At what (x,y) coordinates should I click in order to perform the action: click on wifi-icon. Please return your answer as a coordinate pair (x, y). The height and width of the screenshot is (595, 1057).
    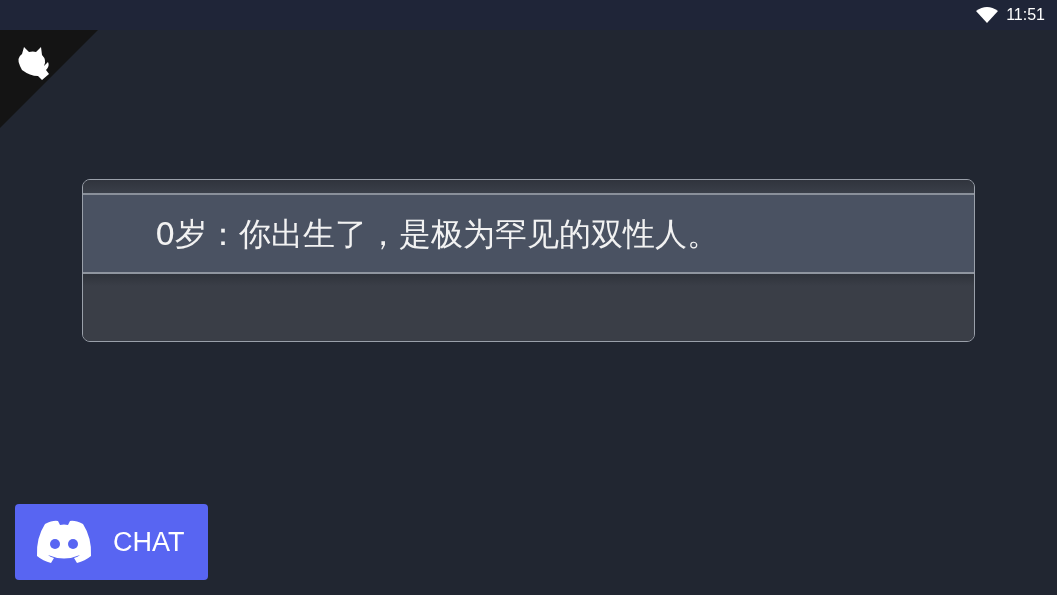
    Looking at the image, I should click on (987, 15).